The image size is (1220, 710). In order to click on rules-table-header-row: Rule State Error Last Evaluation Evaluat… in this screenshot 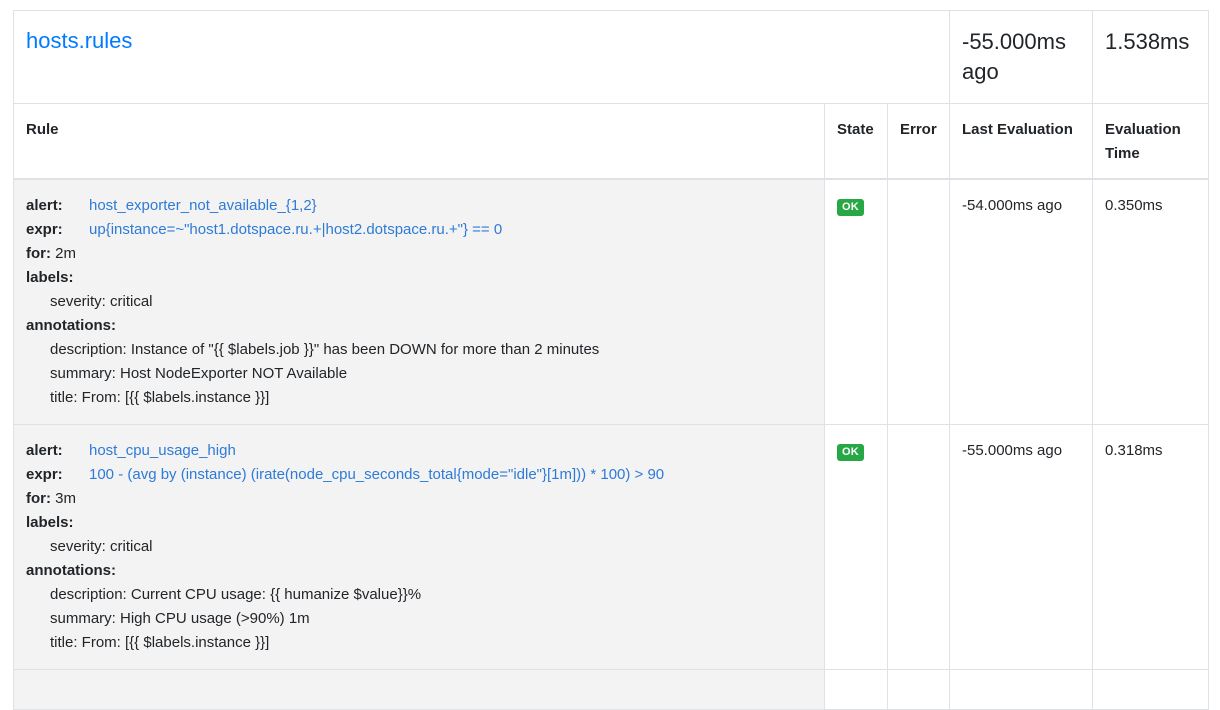, I will do `click(611, 141)`.